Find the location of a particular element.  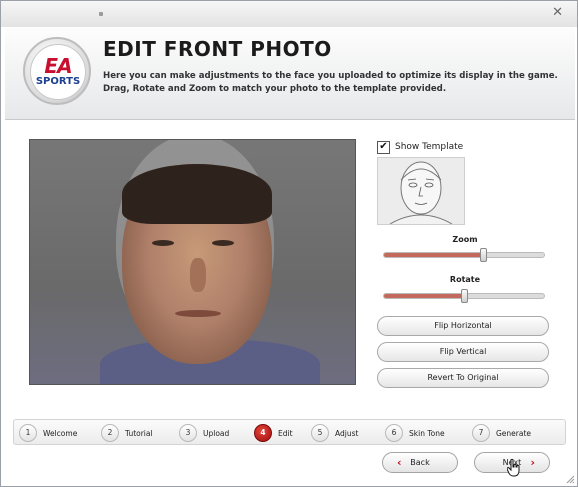

step-label: Adjust is located at coordinates (347, 433).